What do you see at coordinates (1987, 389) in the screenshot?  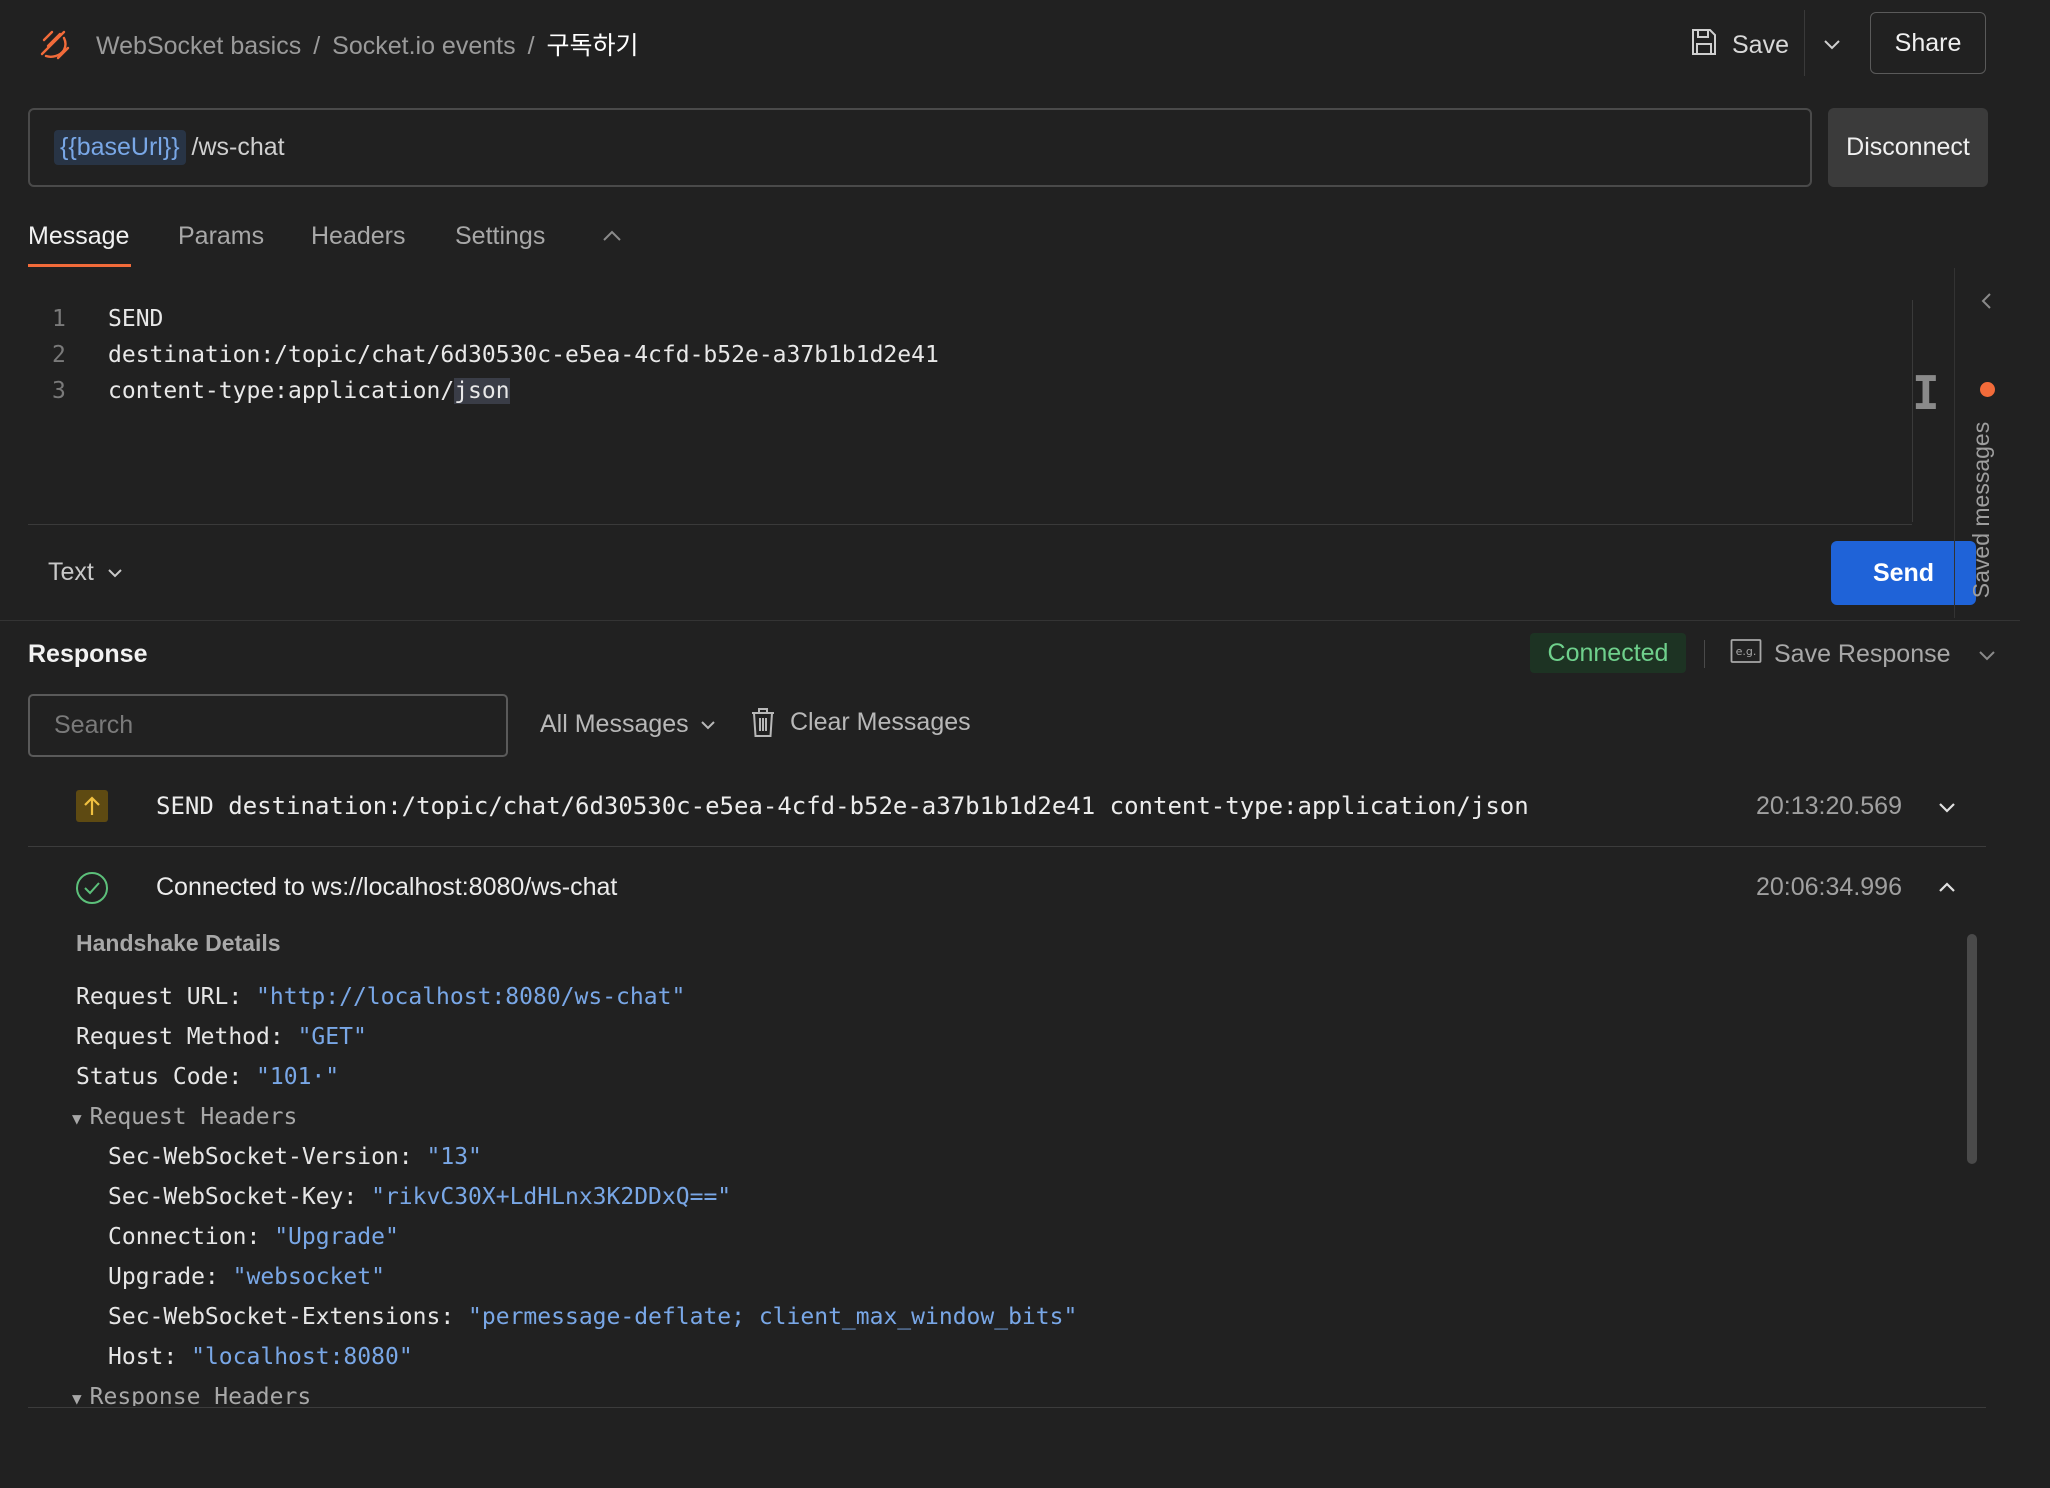 I see `unsaved-indicator-dot` at bounding box center [1987, 389].